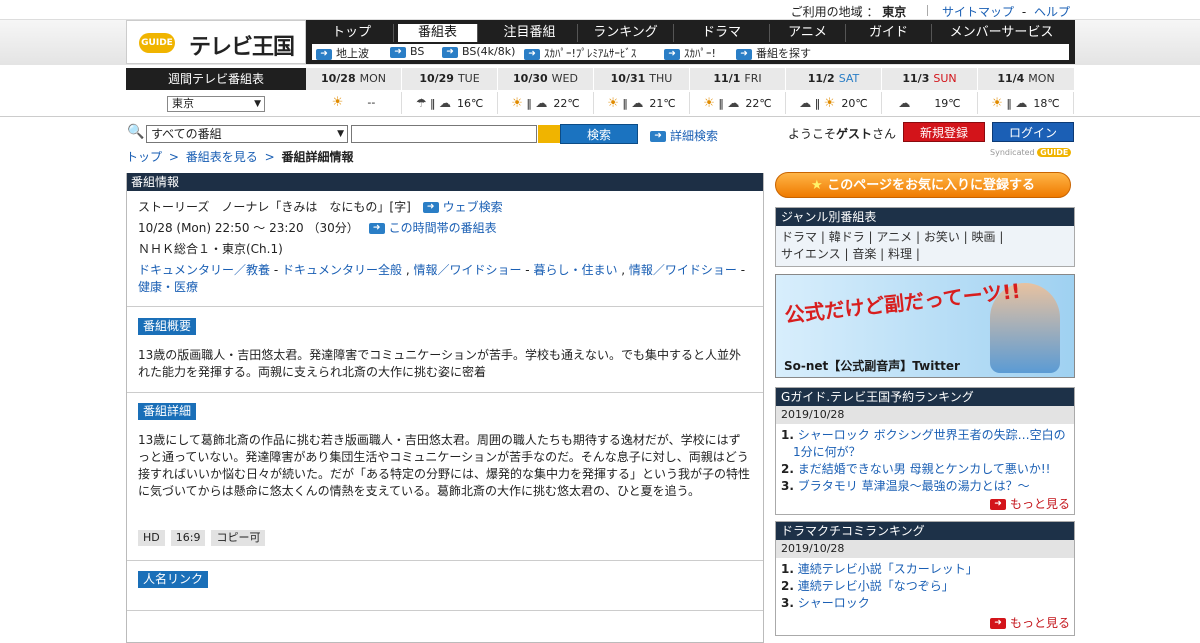 This screenshot has height=643, width=1200. What do you see at coordinates (847, 237) in the screenshot?
I see `genre-kdrama: 韓ドラ` at bounding box center [847, 237].